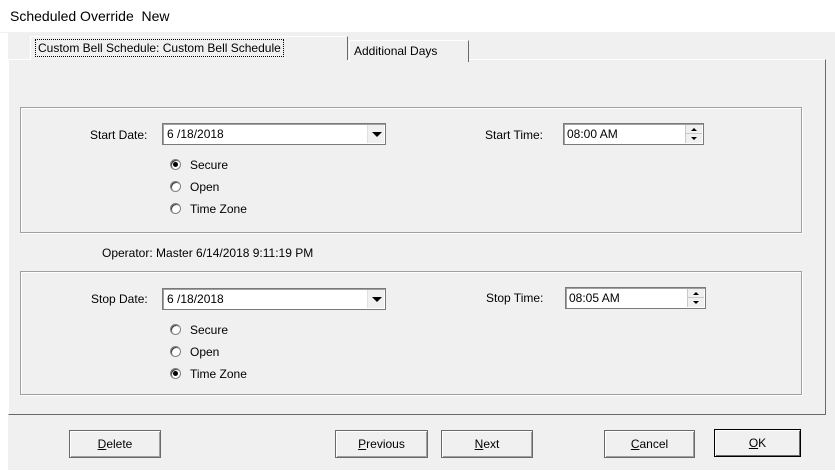 The image size is (835, 473). What do you see at coordinates (594, 298) in the screenshot?
I see `stop-time-value: 08:05 AM` at bounding box center [594, 298].